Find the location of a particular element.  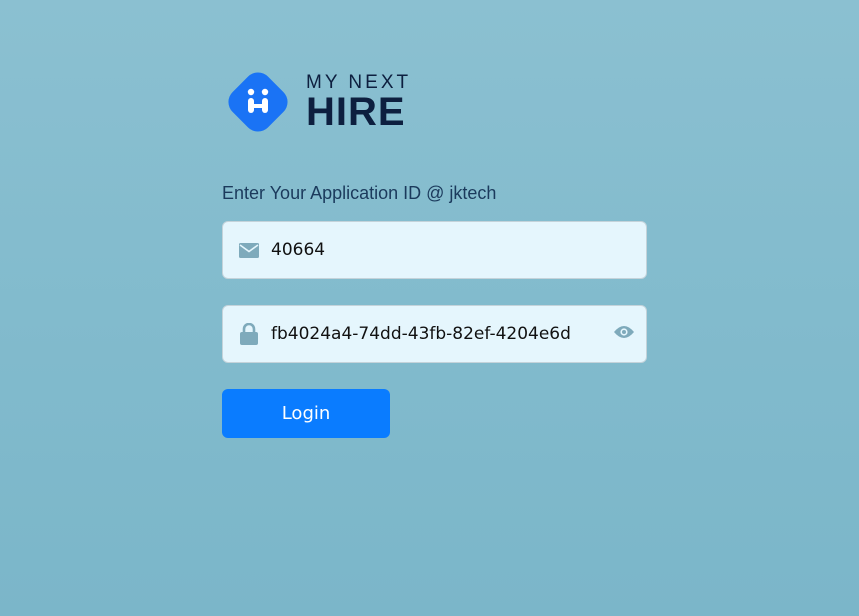

brand-logo: MY NEXT HIRE is located at coordinates (316, 102).